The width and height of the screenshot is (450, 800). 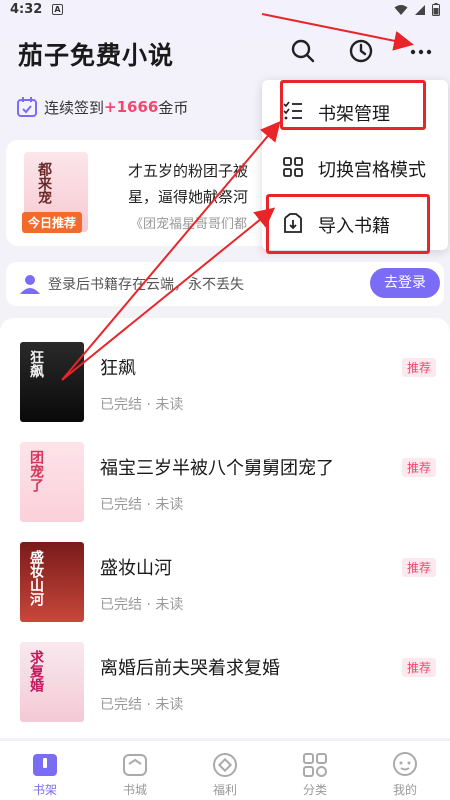 I want to click on book-cover: 团宠了, so click(x=52, y=482).